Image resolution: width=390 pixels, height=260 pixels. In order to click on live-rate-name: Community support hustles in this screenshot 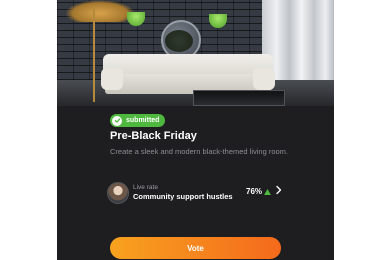, I will do `click(183, 196)`.